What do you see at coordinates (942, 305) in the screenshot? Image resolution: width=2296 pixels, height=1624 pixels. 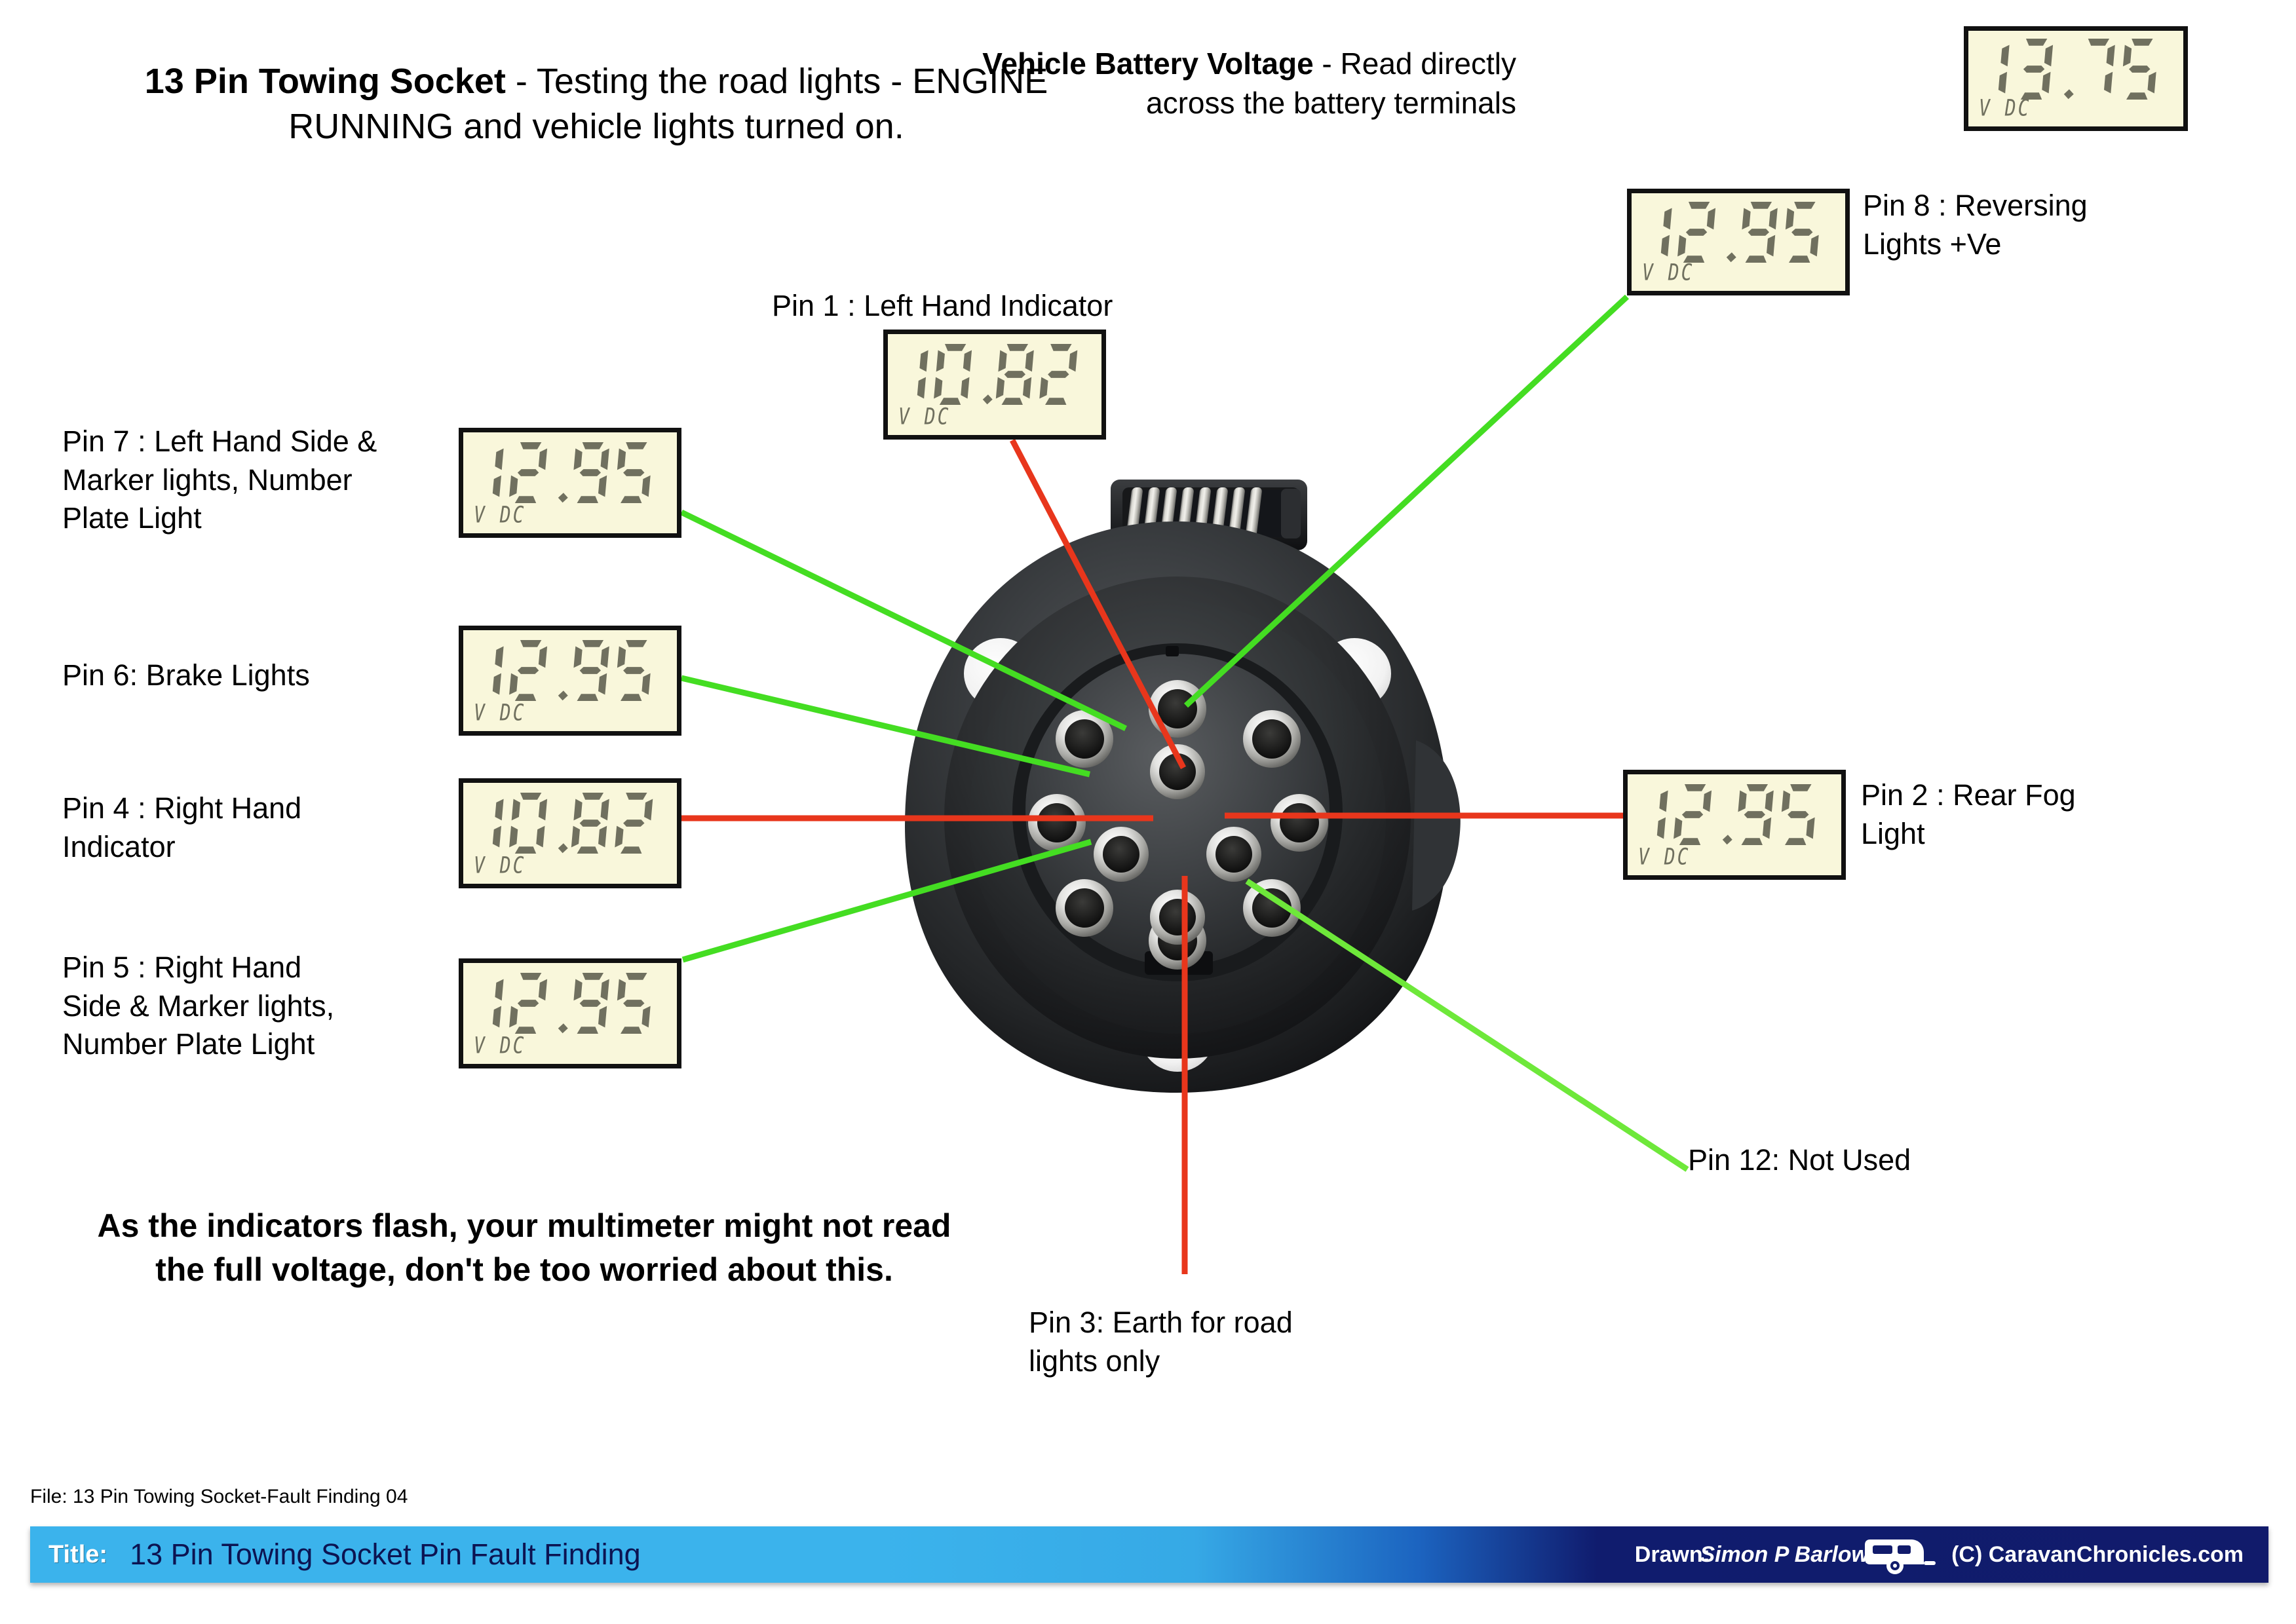 I see `pin-label-pin1: Pin 1 : Left Hand Indicator` at bounding box center [942, 305].